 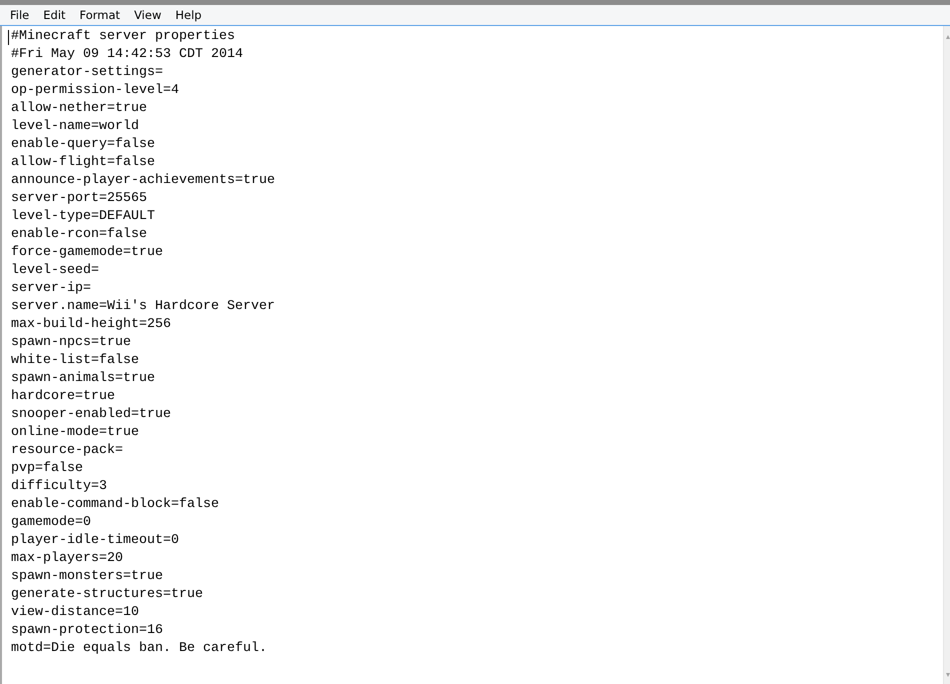 I want to click on text-line: level-name=world, so click(x=75, y=127).